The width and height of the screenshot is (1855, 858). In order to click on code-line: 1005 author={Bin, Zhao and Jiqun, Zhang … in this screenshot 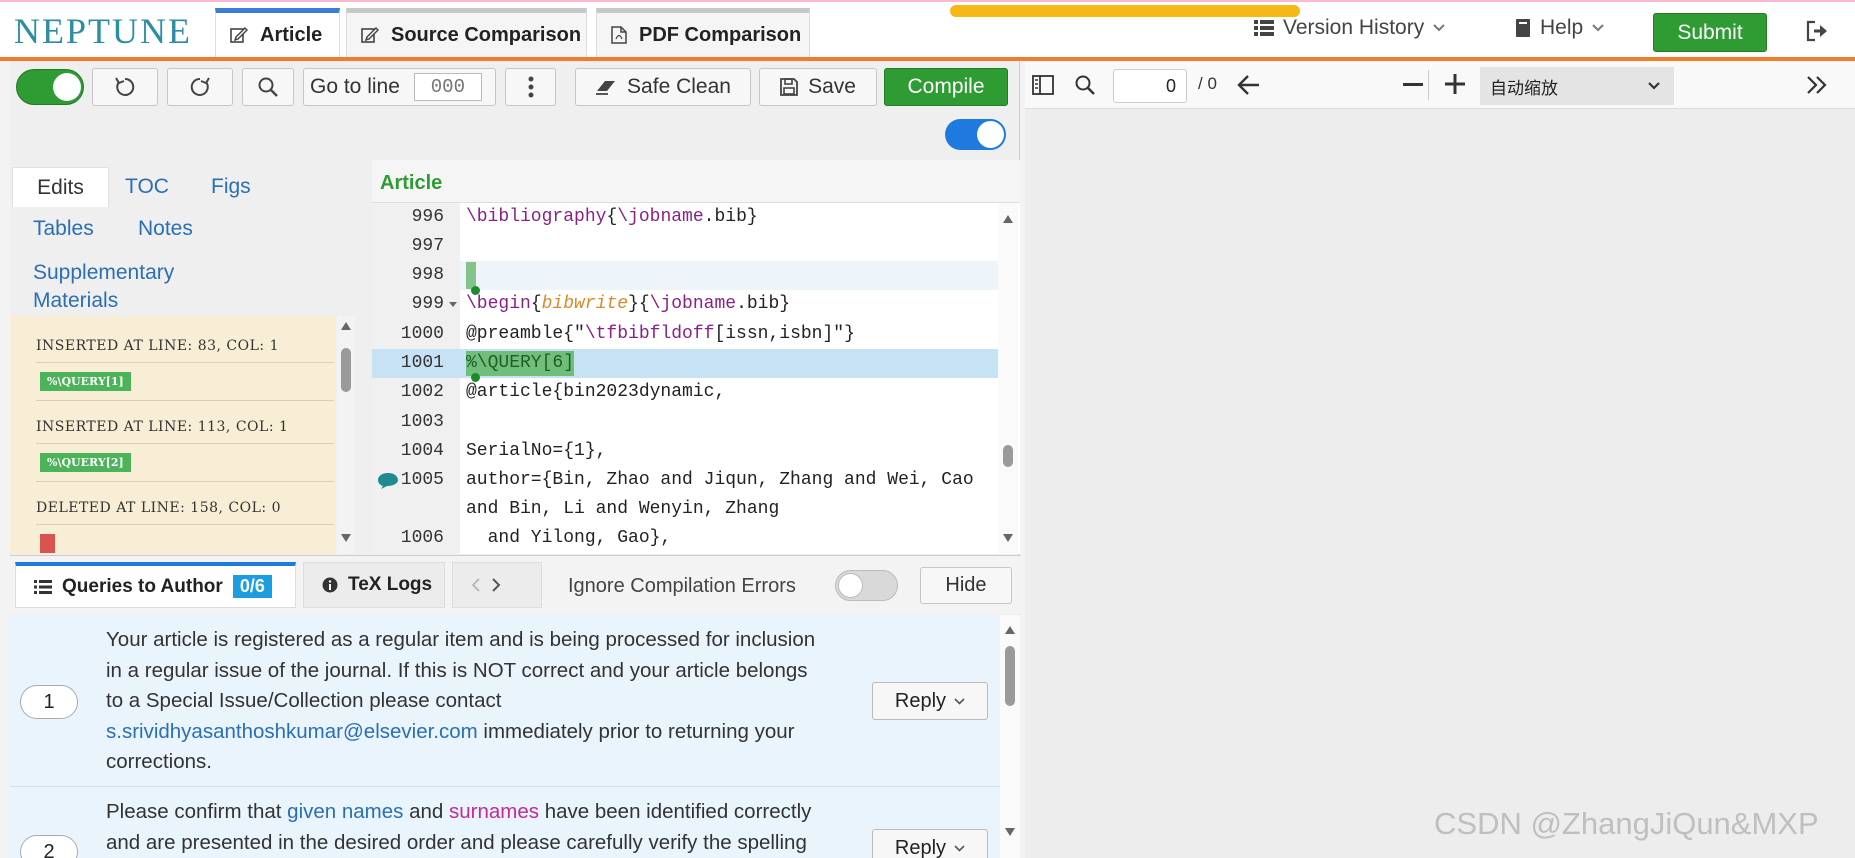, I will do `click(685, 480)`.